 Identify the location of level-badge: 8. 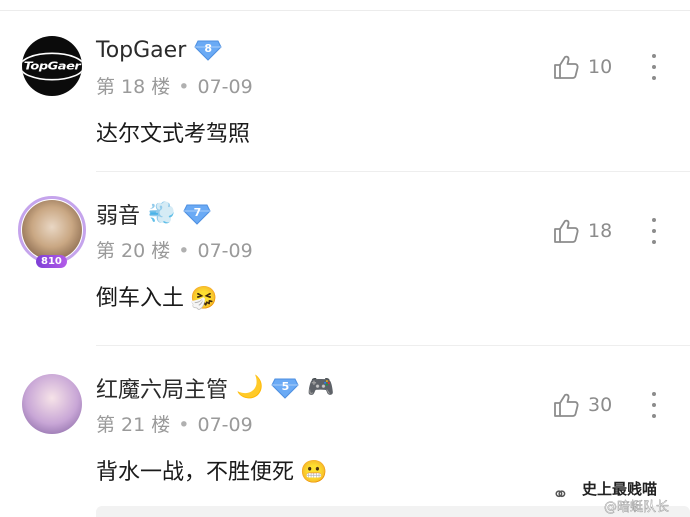
(208, 50).